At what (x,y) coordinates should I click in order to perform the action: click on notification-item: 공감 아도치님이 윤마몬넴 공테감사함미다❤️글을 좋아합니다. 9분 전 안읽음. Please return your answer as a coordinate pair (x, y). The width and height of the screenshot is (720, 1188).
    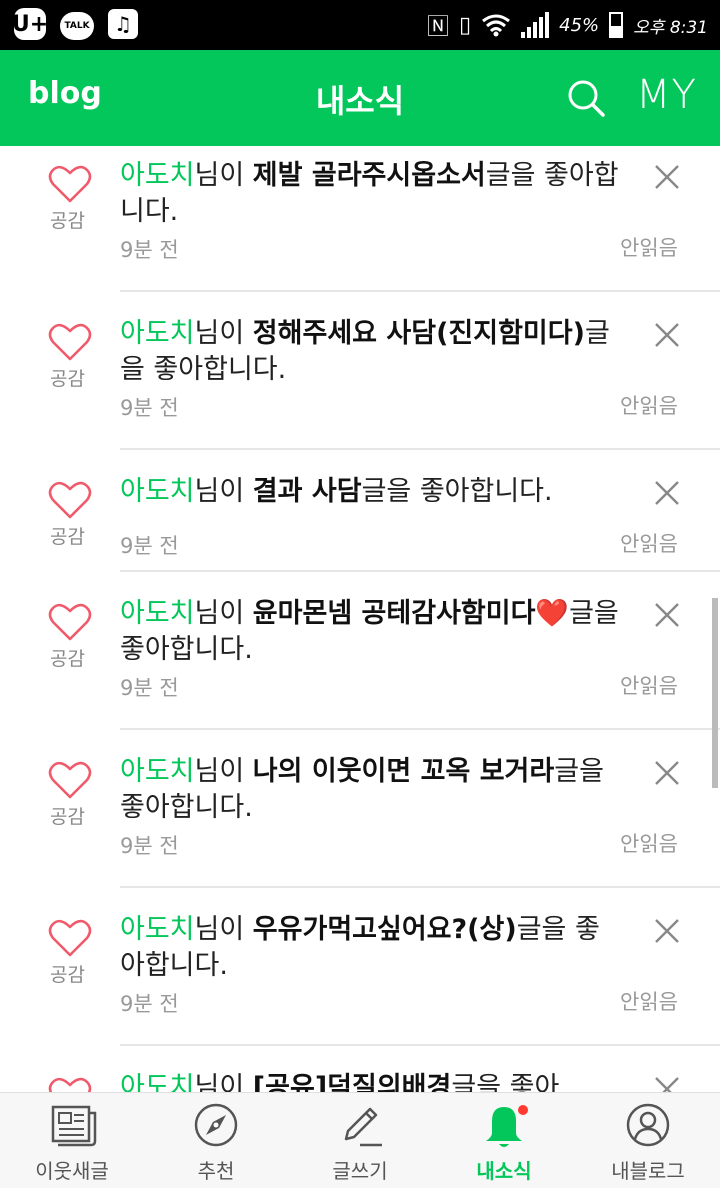
    Looking at the image, I should click on (360, 651).